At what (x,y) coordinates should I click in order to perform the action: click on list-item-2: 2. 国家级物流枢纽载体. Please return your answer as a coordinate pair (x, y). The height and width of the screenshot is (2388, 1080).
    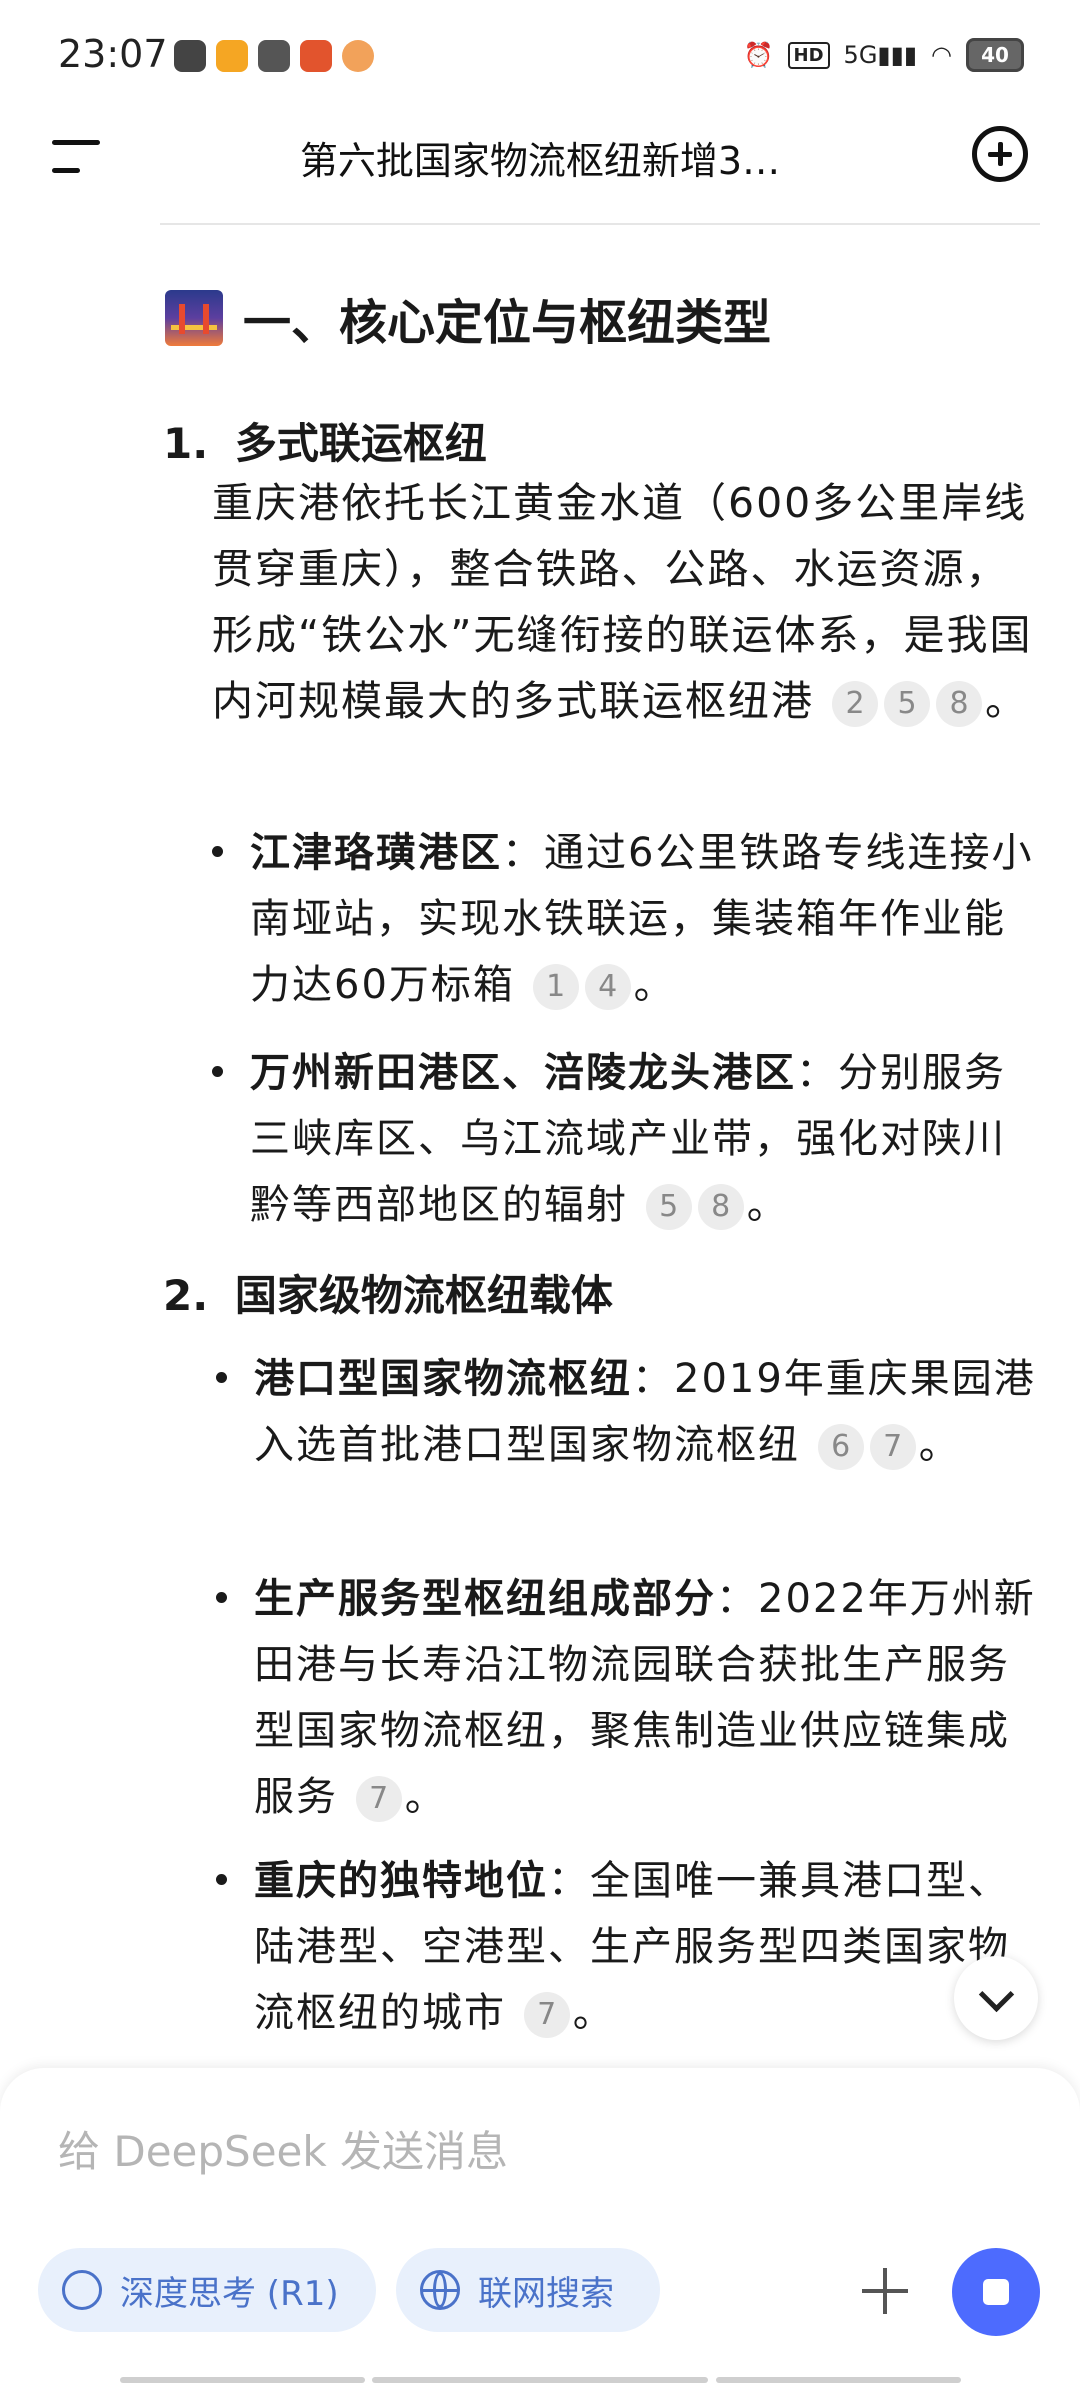
    Looking at the image, I should click on (388, 1292).